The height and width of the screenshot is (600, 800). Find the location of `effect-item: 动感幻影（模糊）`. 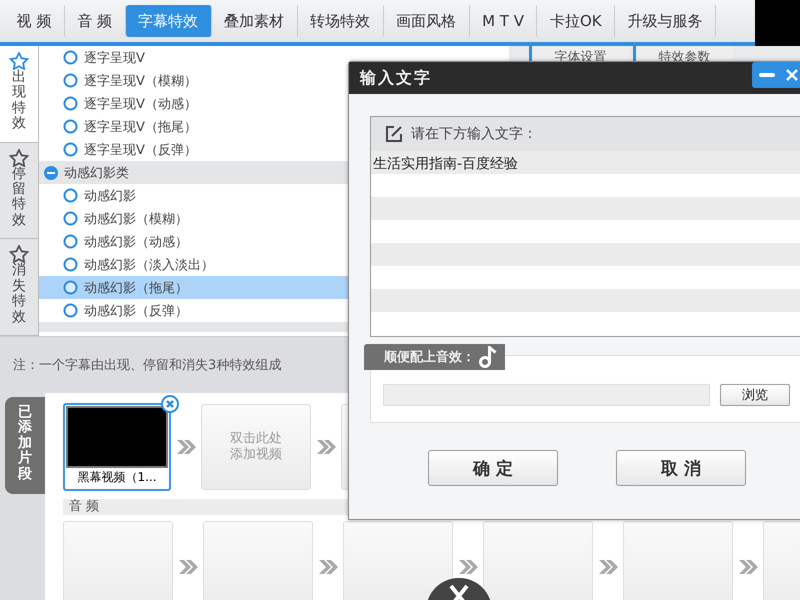

effect-item: 动感幻影（模糊） is located at coordinates (274, 218).